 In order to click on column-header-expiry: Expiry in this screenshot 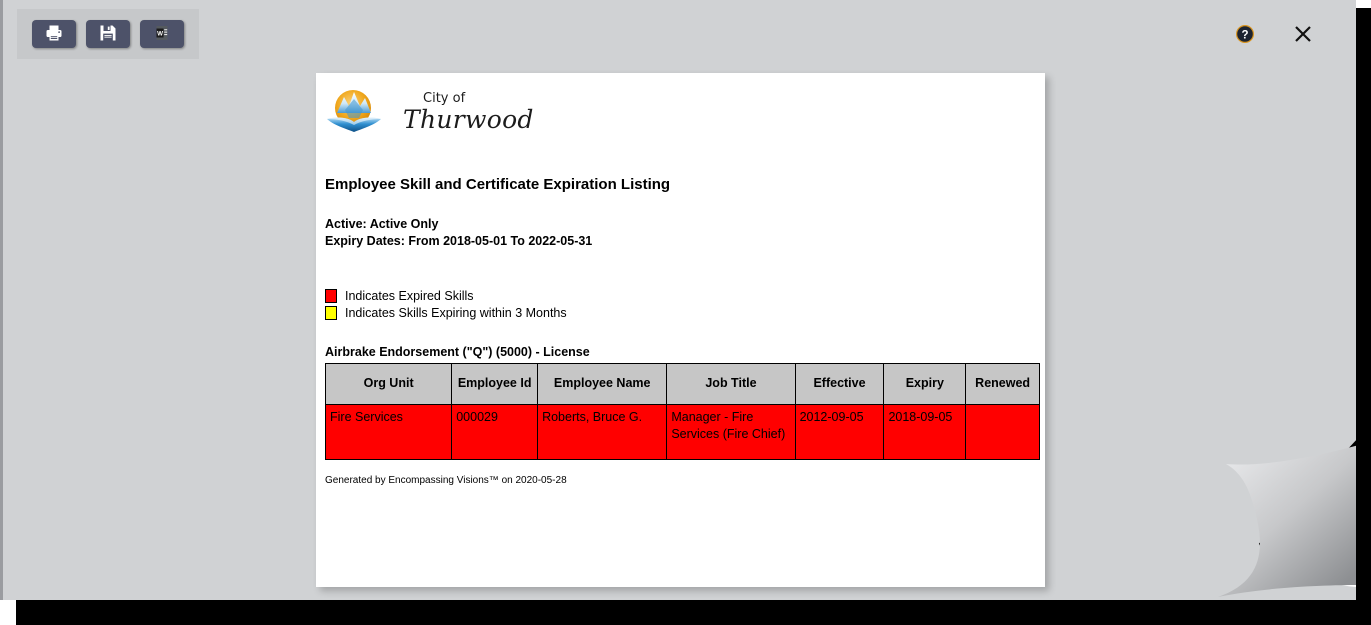, I will do `click(925, 384)`.